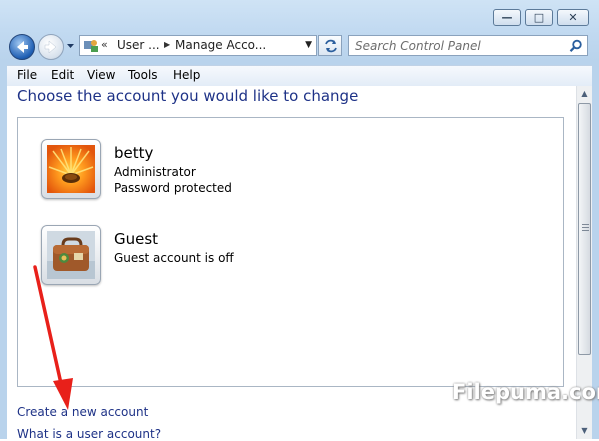 The height and width of the screenshot is (441, 599). Describe the element at coordinates (218, 174) in the screenshot. I see `account-tile-betty: betty Administrator Password protected` at that location.